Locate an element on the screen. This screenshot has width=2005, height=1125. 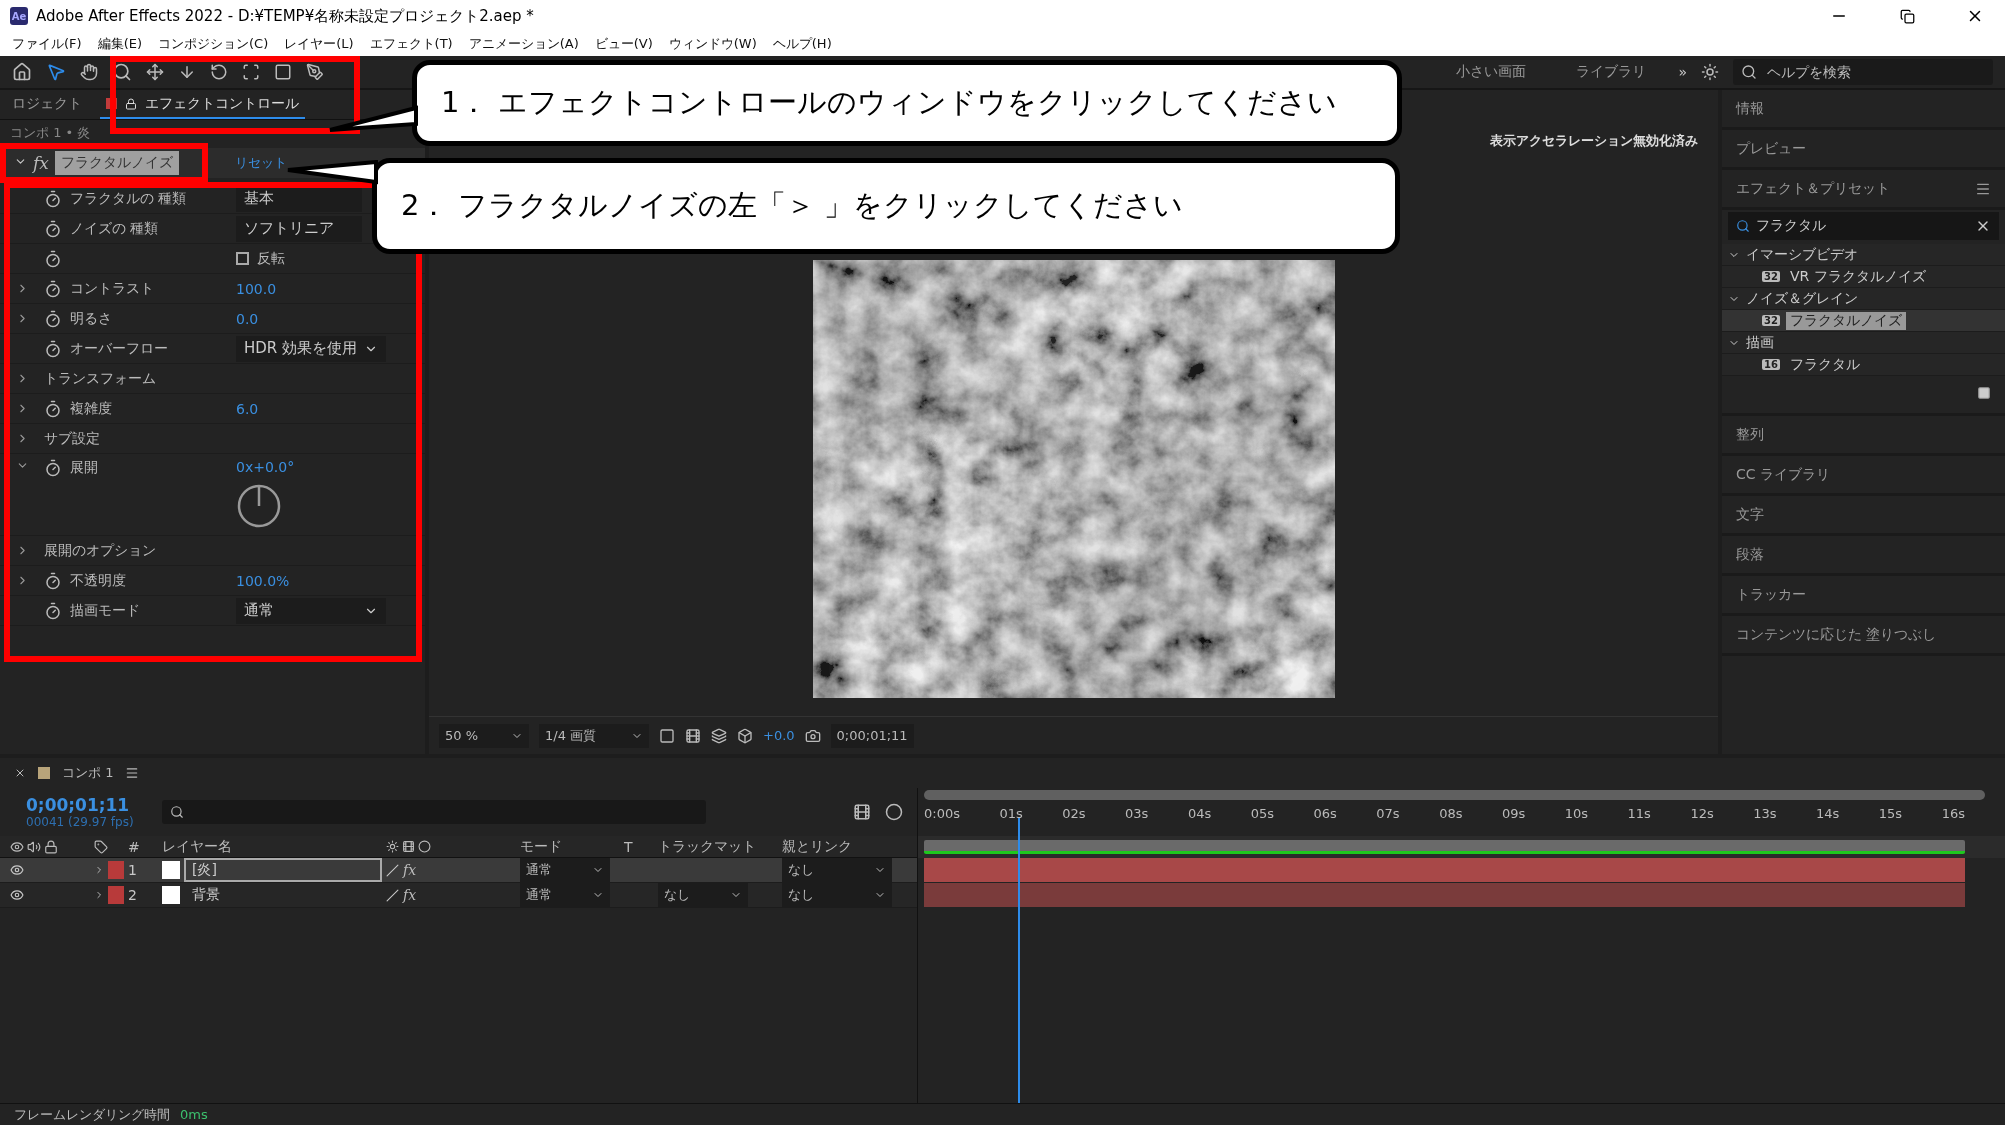
settings-icon is located at coordinates (1710, 72).